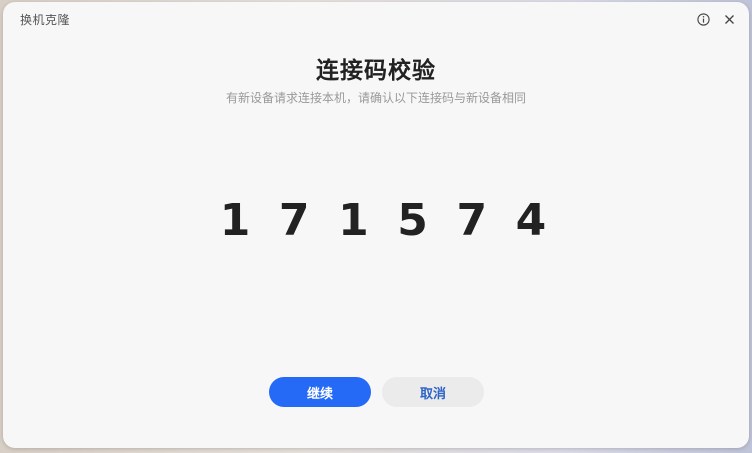  I want to click on page-title: 连接码校验, so click(376, 71).